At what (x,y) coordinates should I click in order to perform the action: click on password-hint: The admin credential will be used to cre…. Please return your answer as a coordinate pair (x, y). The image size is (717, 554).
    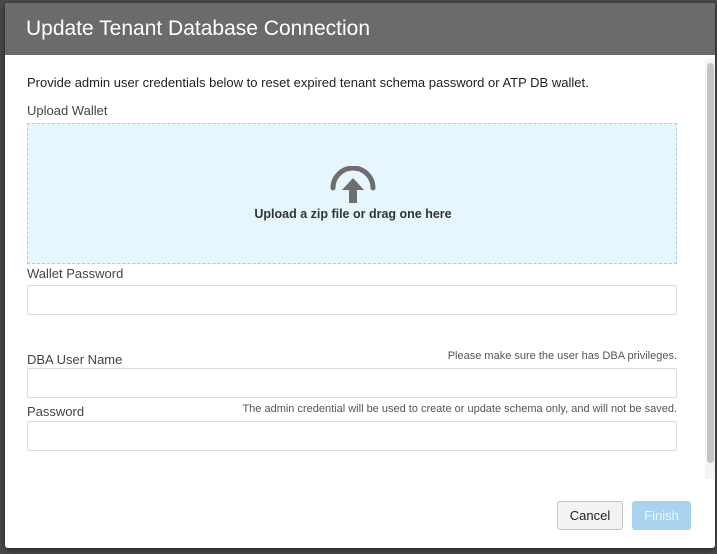
    Looking at the image, I should click on (459, 409).